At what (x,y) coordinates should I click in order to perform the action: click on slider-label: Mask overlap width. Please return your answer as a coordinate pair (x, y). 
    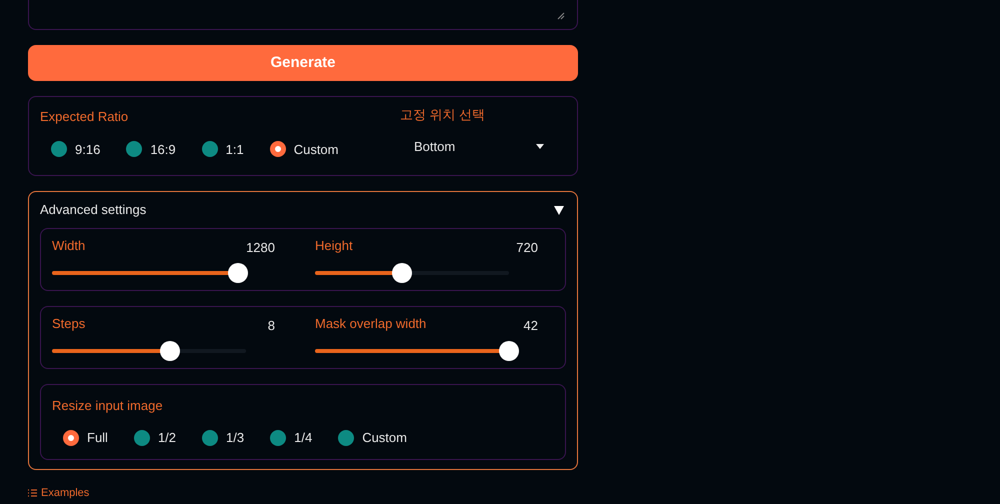
    Looking at the image, I should click on (370, 324).